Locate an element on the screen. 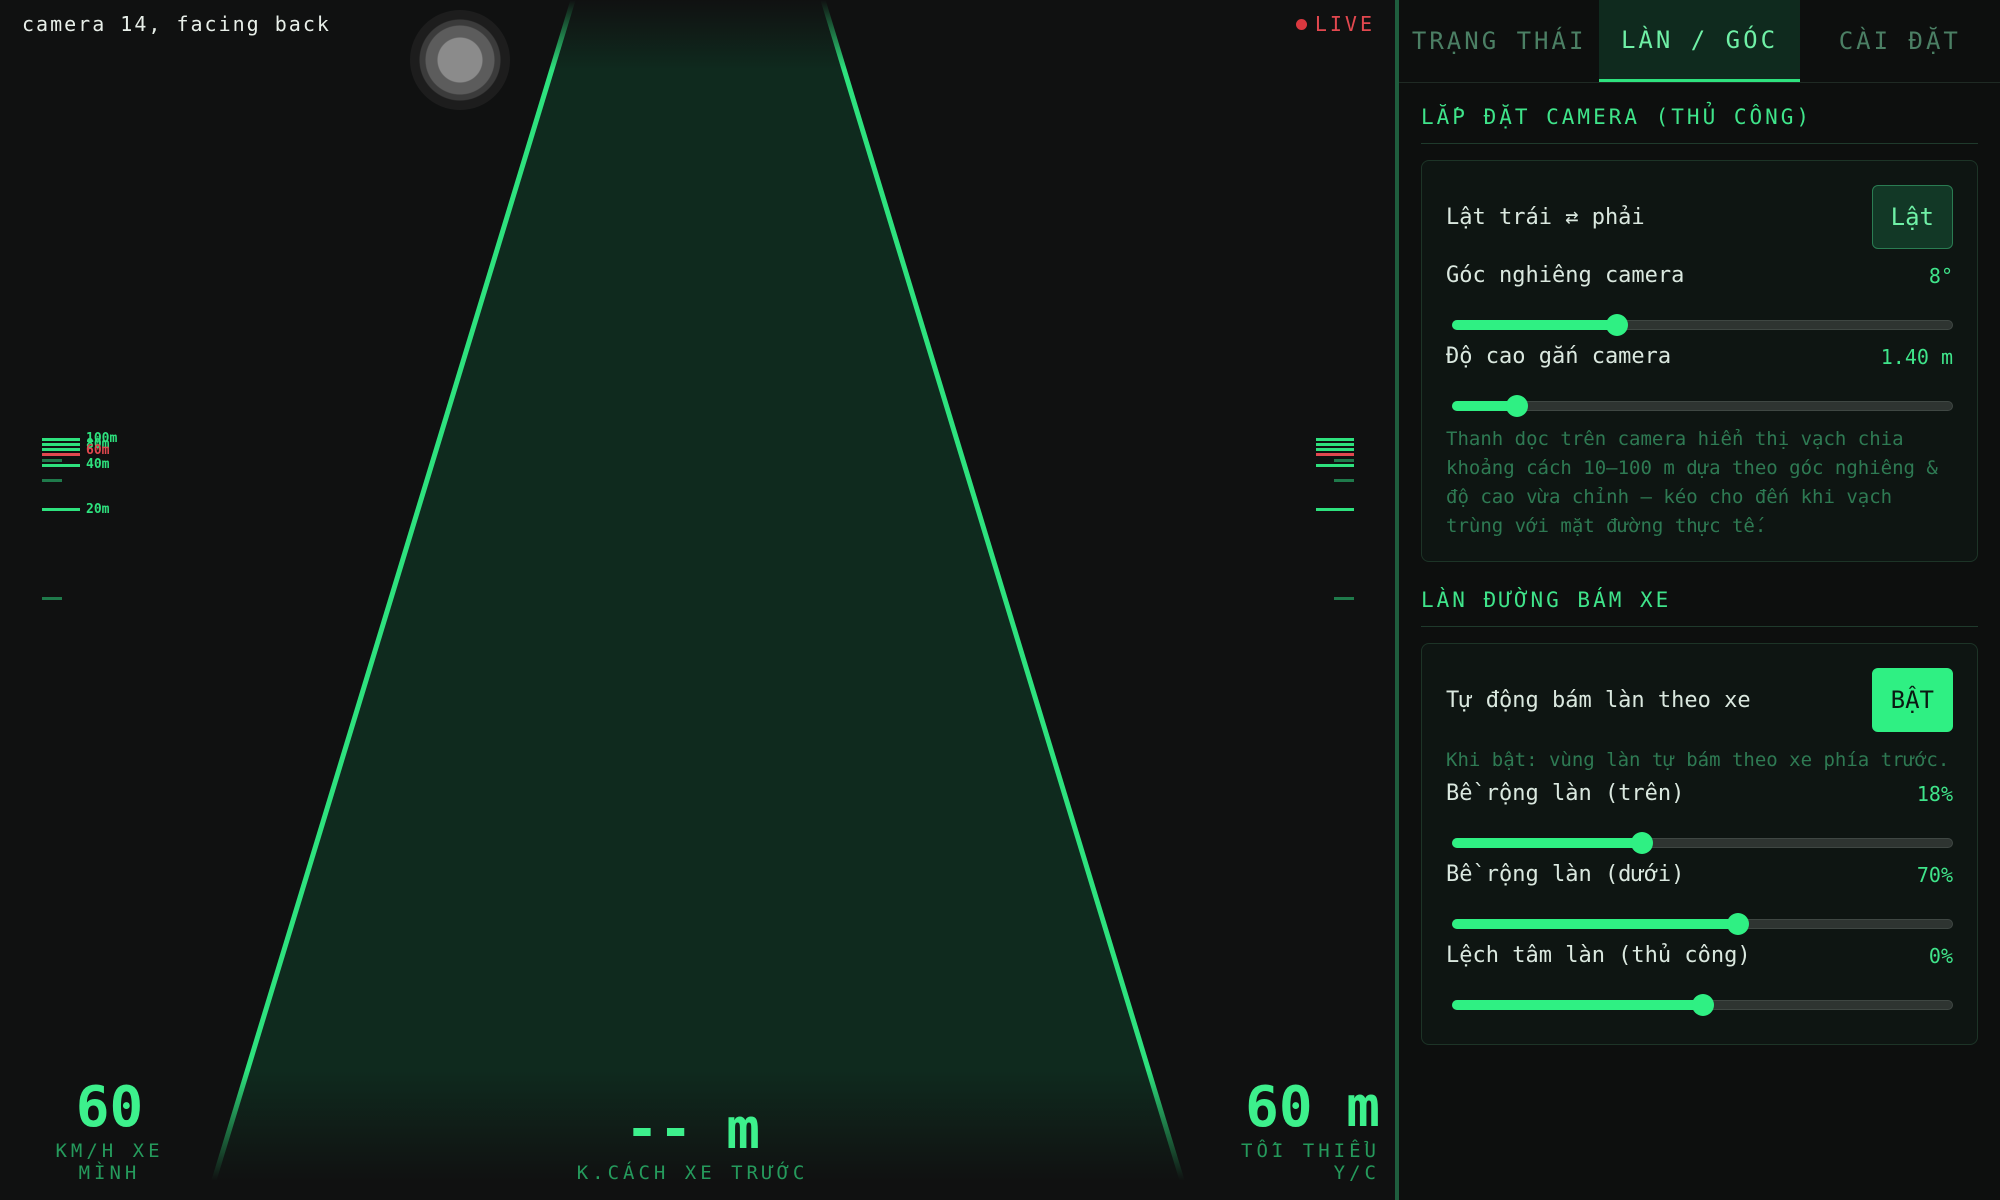 The height and width of the screenshot is (1200, 2000). tab-lane-angle: LÀN / GÓC is located at coordinates (1699, 41).